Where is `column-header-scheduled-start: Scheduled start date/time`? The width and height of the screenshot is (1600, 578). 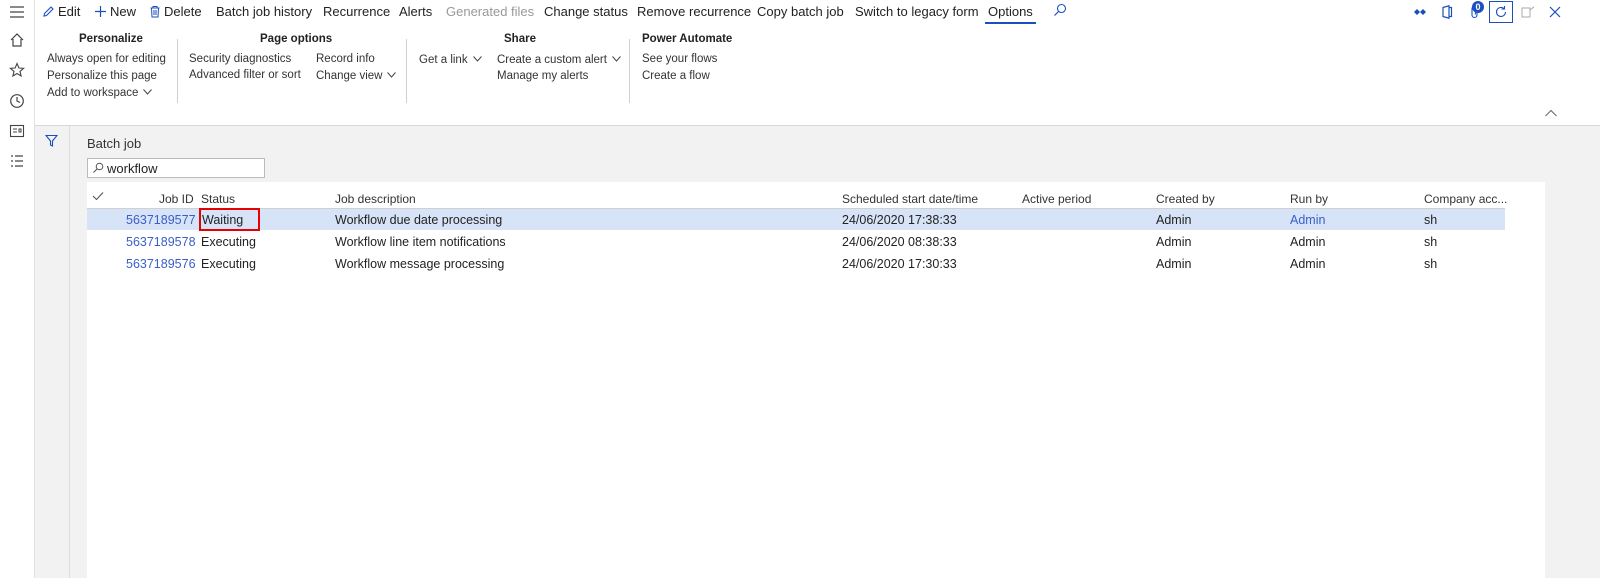
column-header-scheduled-start: Scheduled start date/time is located at coordinates (910, 199).